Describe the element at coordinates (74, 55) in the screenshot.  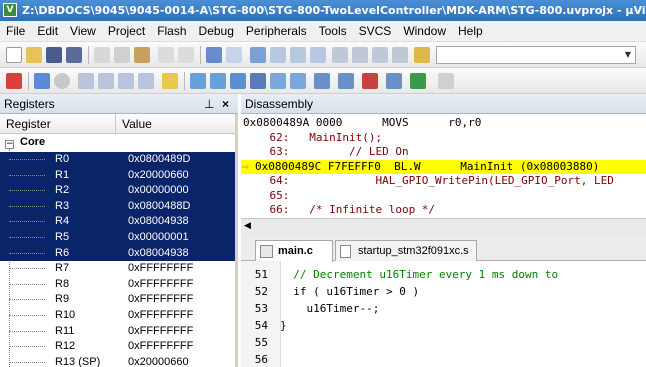
I see `save-all-icon` at that location.